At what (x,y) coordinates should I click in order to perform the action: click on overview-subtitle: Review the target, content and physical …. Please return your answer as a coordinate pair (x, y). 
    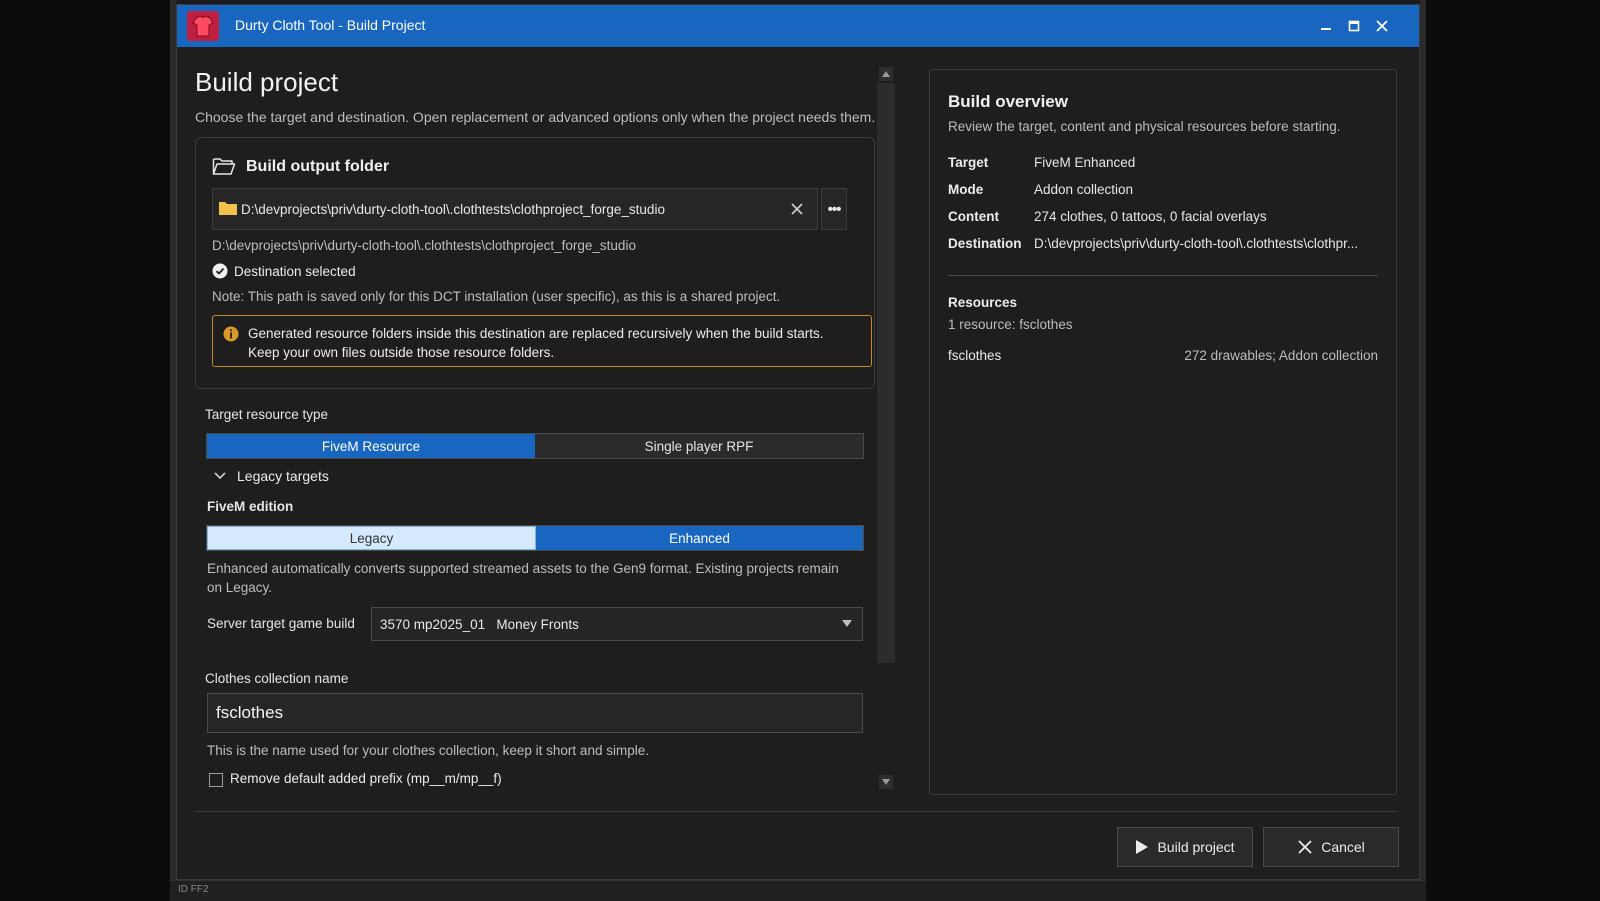
    Looking at the image, I should click on (1144, 126).